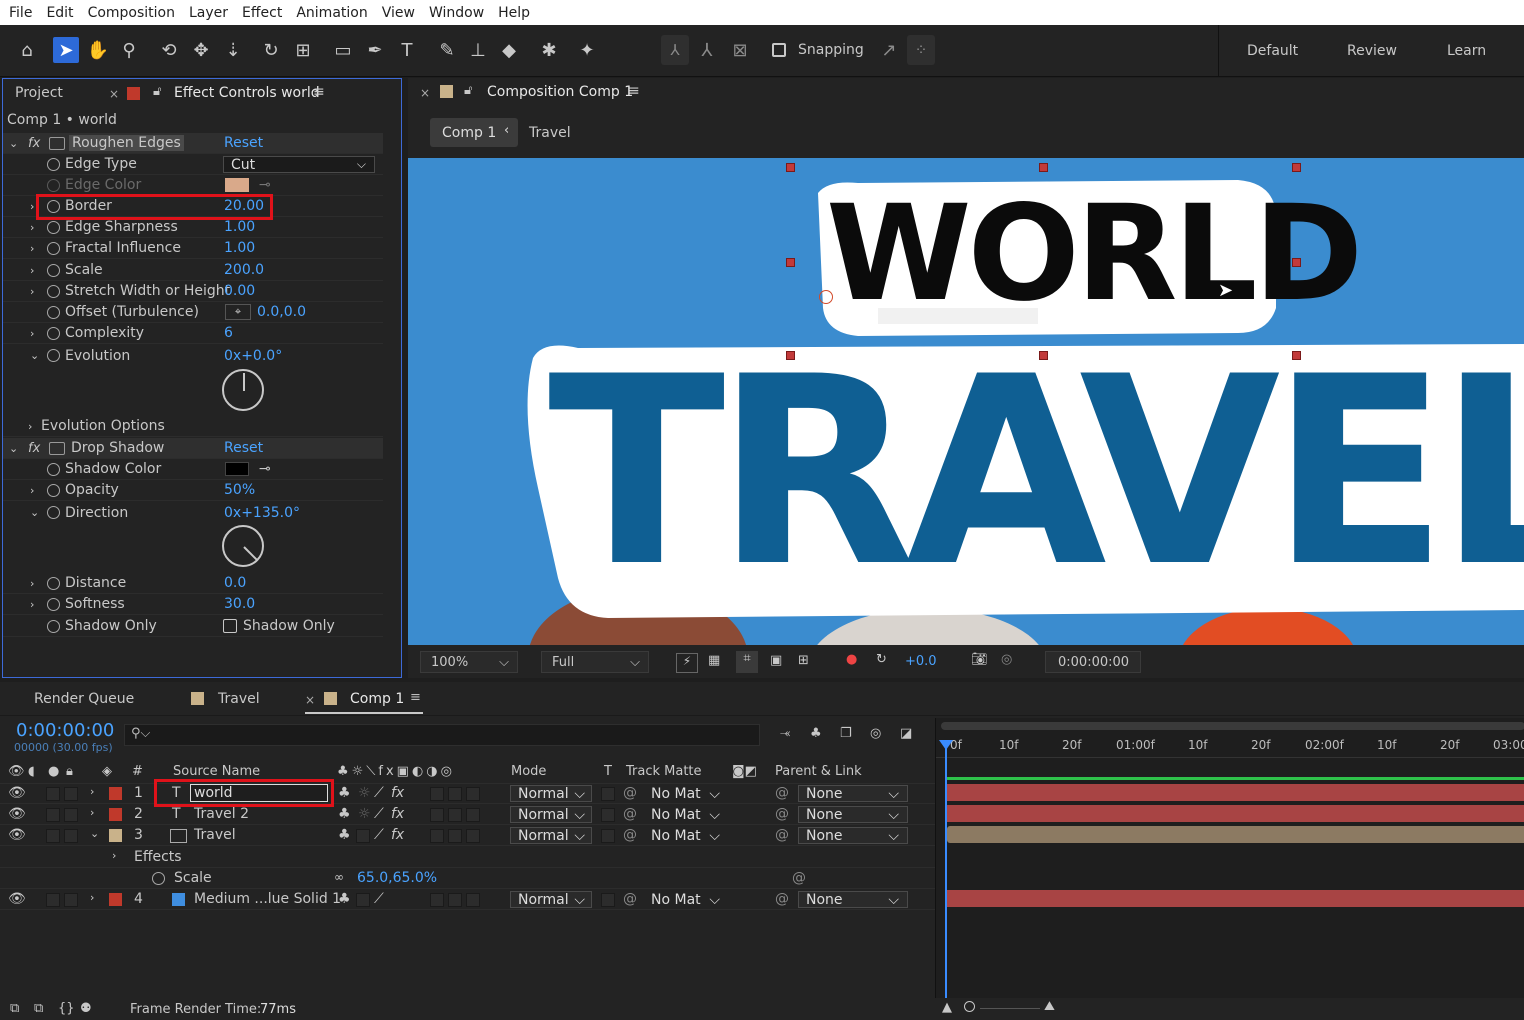  What do you see at coordinates (1006, 659) in the screenshot?
I see `show-snapshot-icon: ◎` at bounding box center [1006, 659].